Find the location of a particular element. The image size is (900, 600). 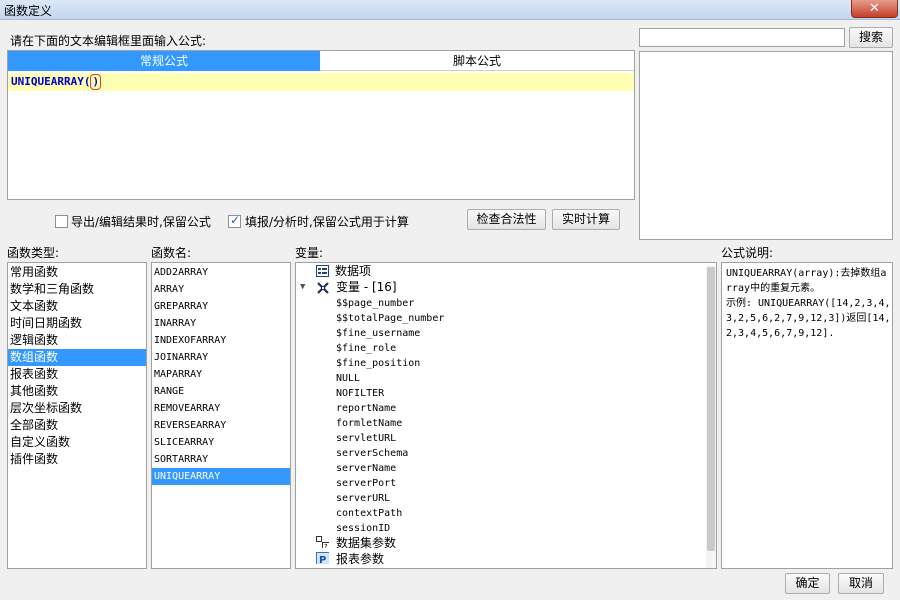

editor-function-name: UNIQUEARRAY is located at coordinates (47, 81).